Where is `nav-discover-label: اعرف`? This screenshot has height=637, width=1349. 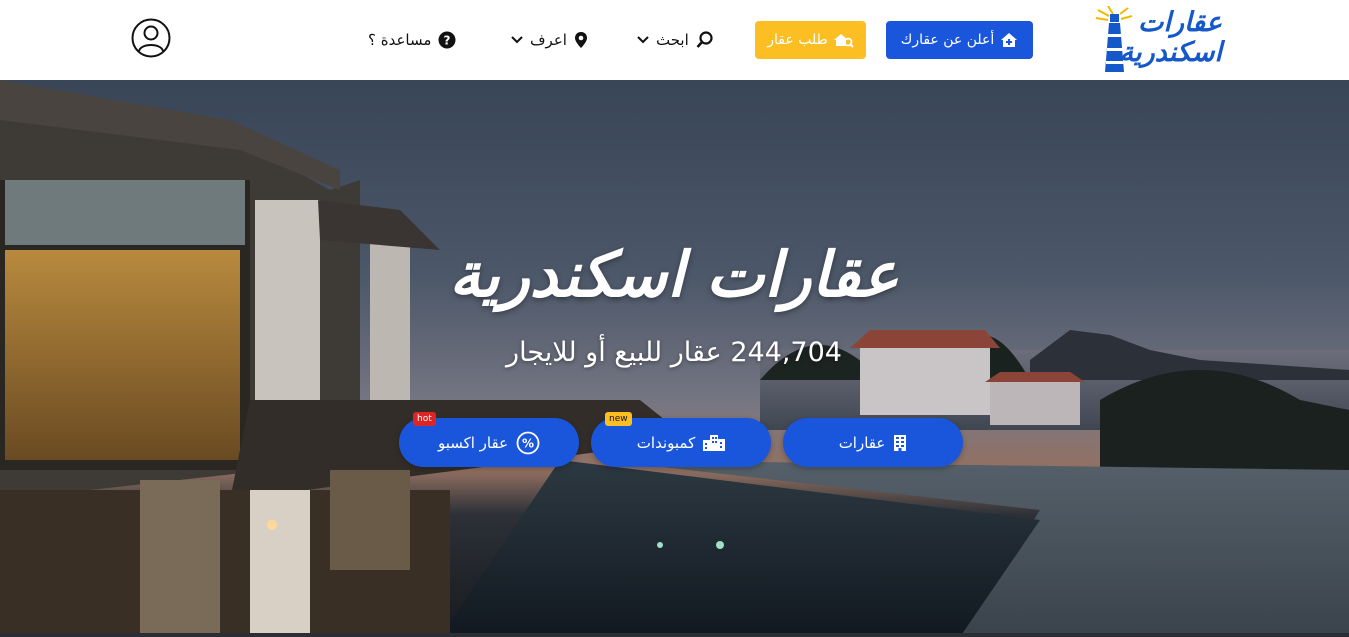 nav-discover-label: اعرف is located at coordinates (548, 40).